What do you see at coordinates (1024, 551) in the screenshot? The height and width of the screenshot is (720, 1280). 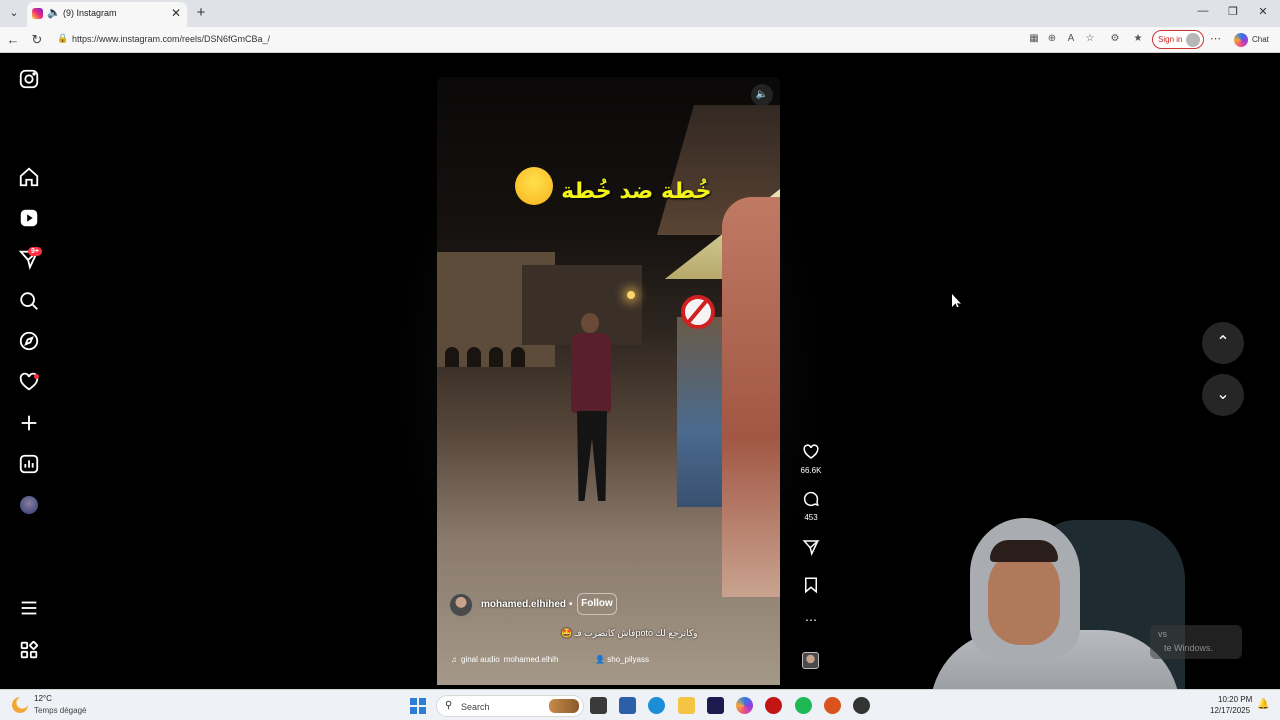 I see `hair` at bounding box center [1024, 551].